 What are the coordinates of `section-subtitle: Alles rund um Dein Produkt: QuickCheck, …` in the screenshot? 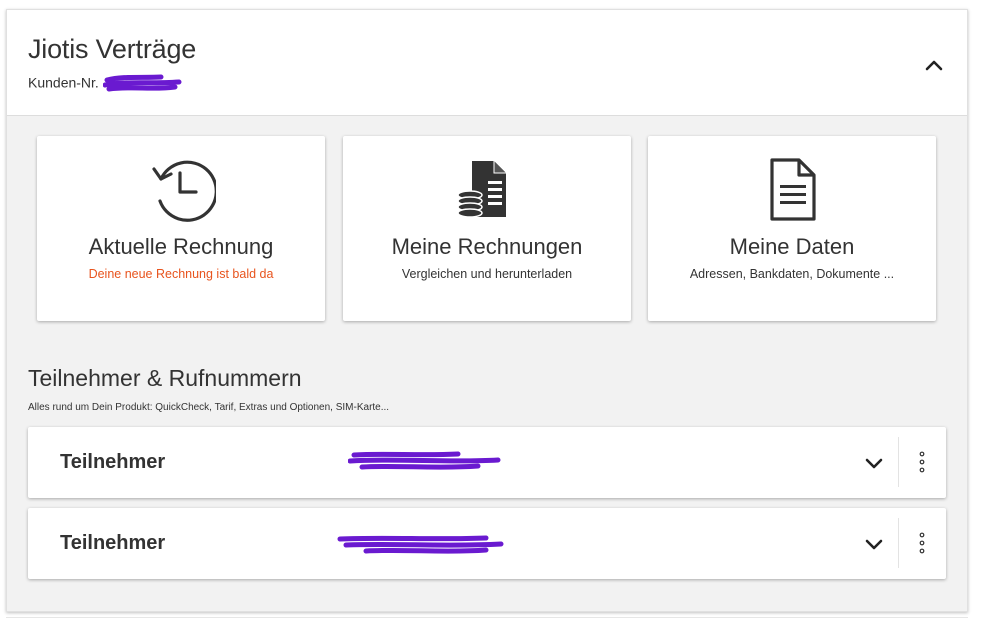 It's located at (209, 407).